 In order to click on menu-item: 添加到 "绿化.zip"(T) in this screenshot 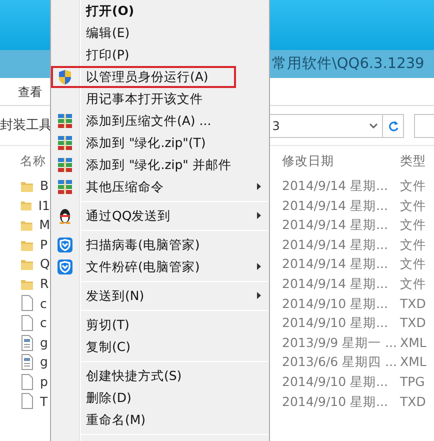, I will do `click(160, 143)`.